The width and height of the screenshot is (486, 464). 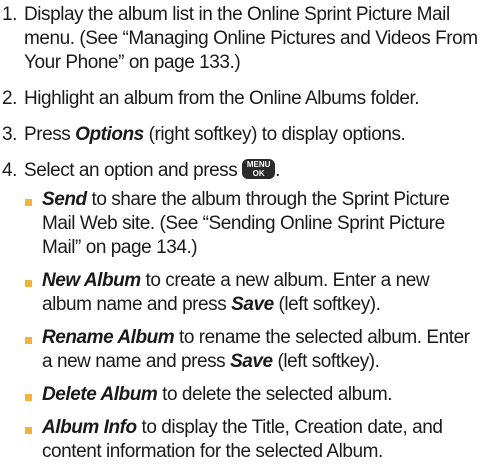 I want to click on key-label-bottom: OK, so click(x=258, y=173).